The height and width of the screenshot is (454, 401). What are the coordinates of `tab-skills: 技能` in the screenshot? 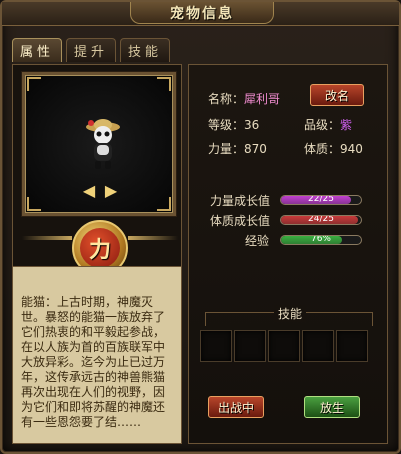 It's located at (145, 50).